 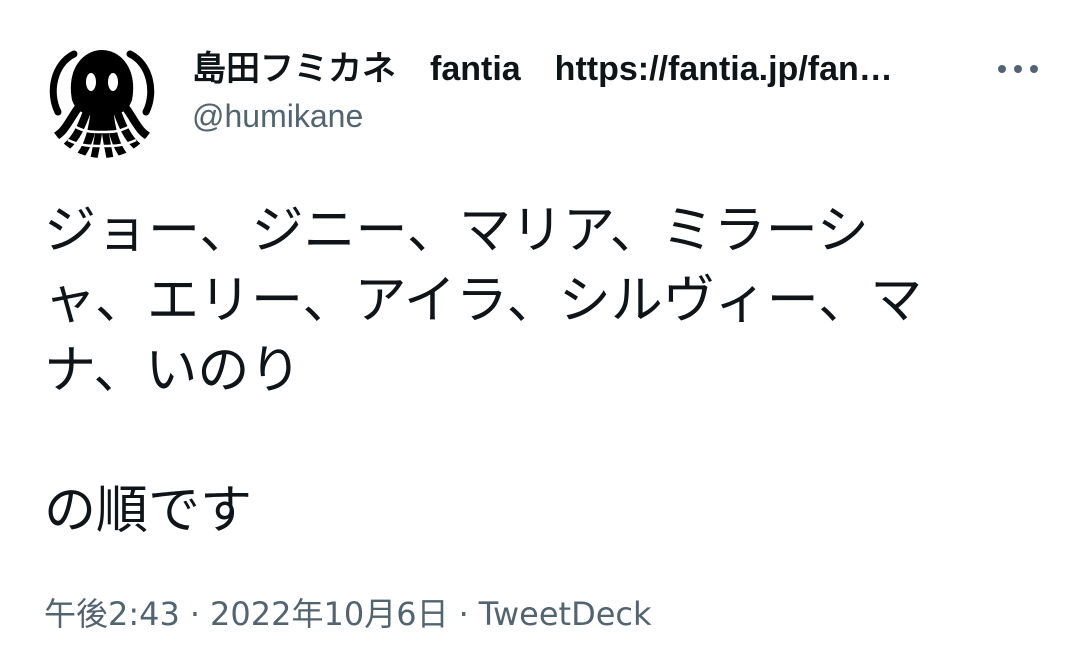 I want to click on tweet-text-line: ャ、エリー、アイラ、シルヴィー、マ, so click(x=483, y=301).